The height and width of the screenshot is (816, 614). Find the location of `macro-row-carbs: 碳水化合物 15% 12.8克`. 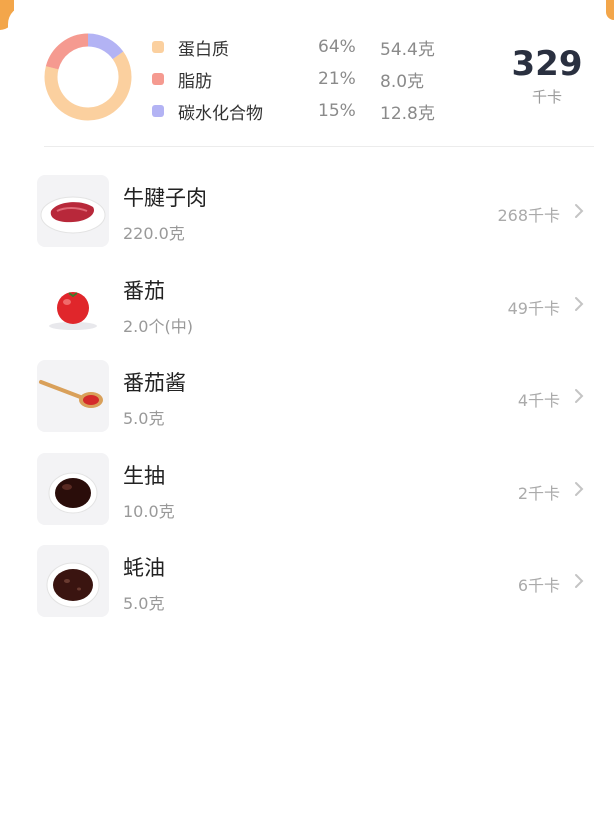

macro-row-carbs: 碳水化合物 15% 12.8克 is located at coordinates (293, 112).